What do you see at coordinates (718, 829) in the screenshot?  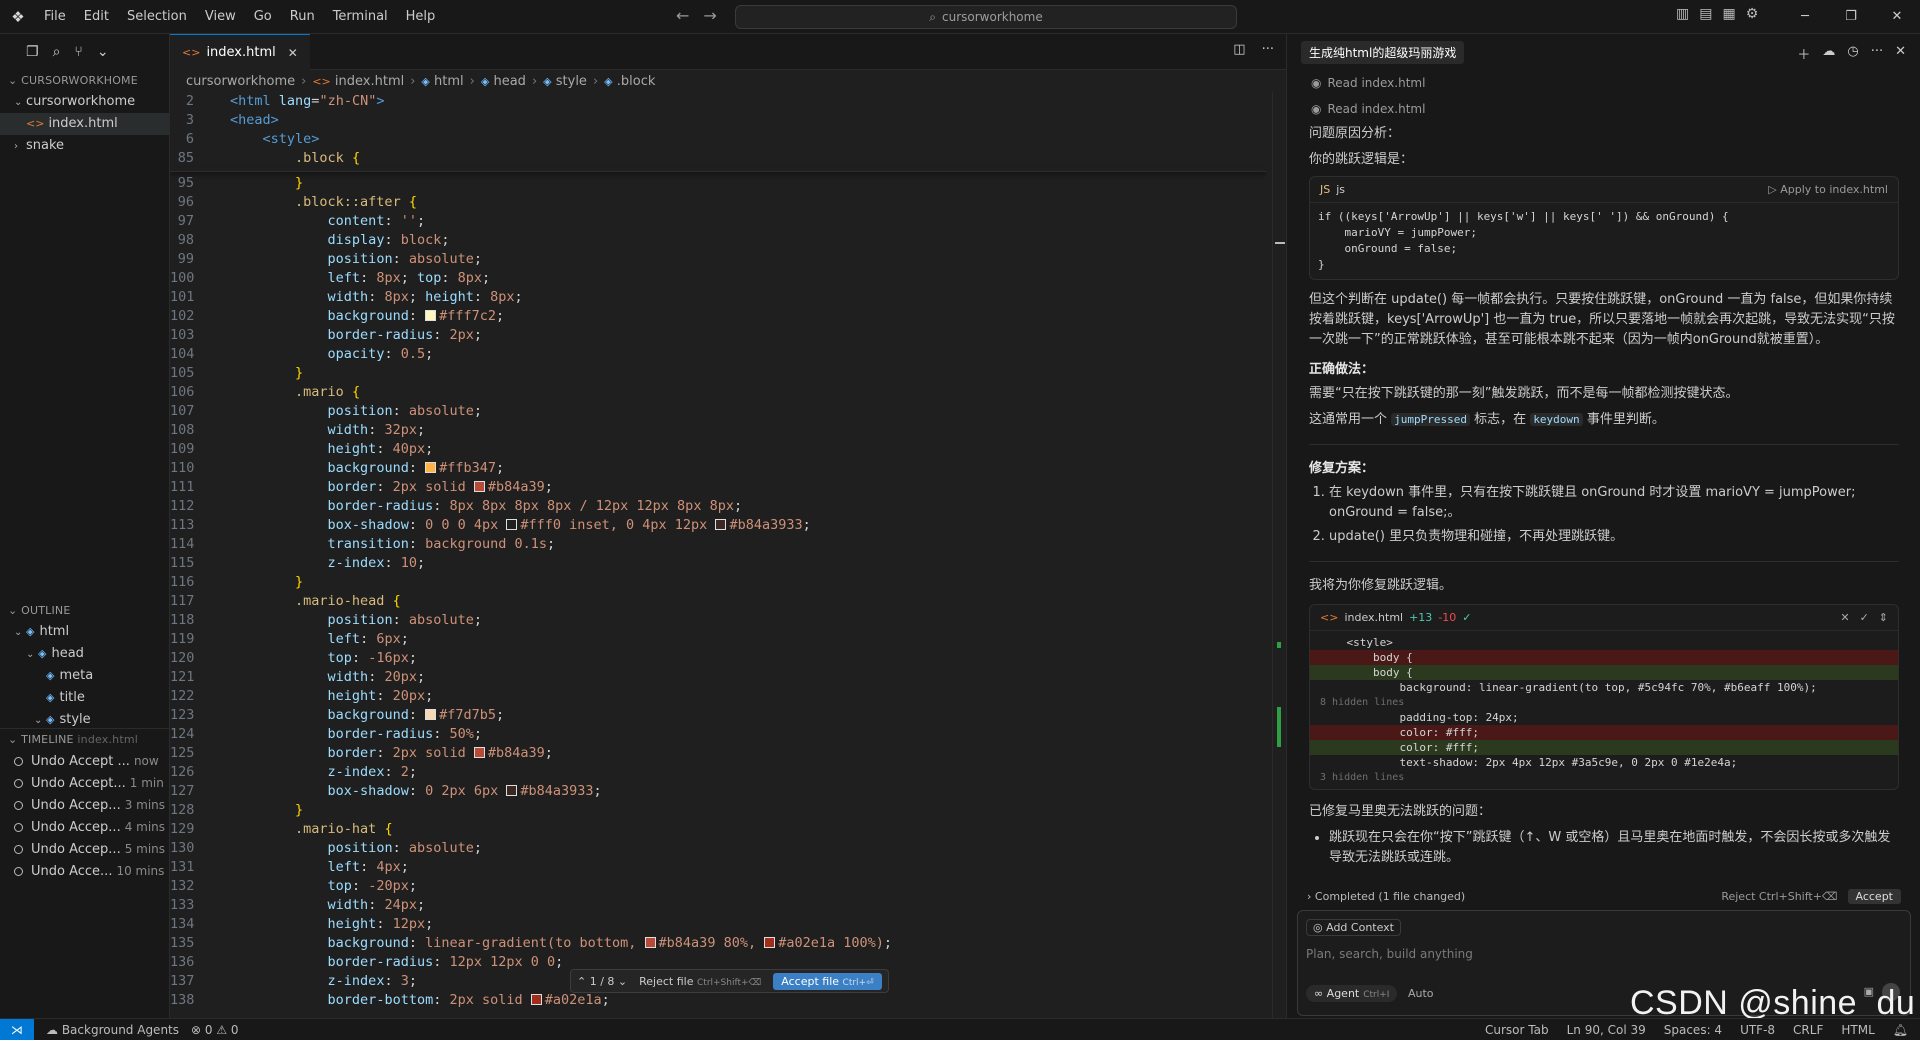 I see `code-line: 129 .mario-hat {` at bounding box center [718, 829].